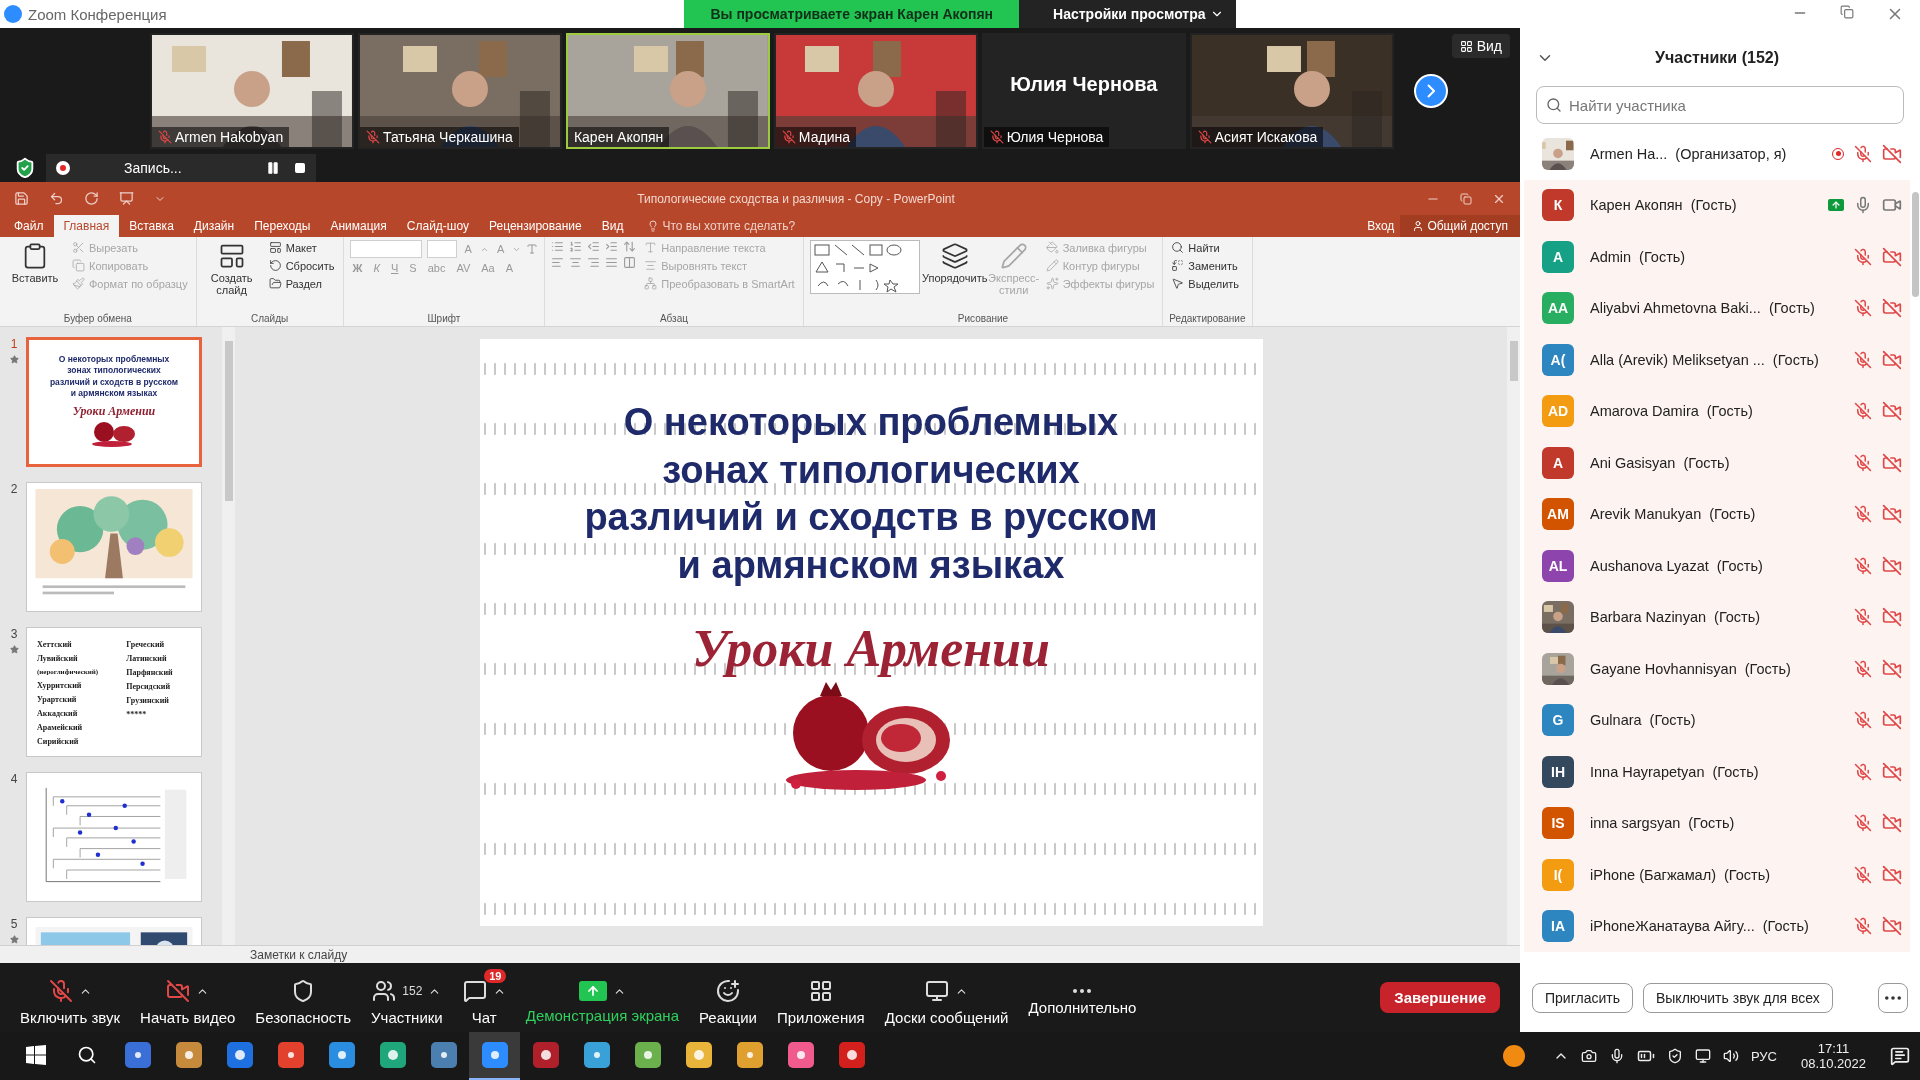  I want to click on video-tile: Татьяна Черкашина, so click(459, 91).